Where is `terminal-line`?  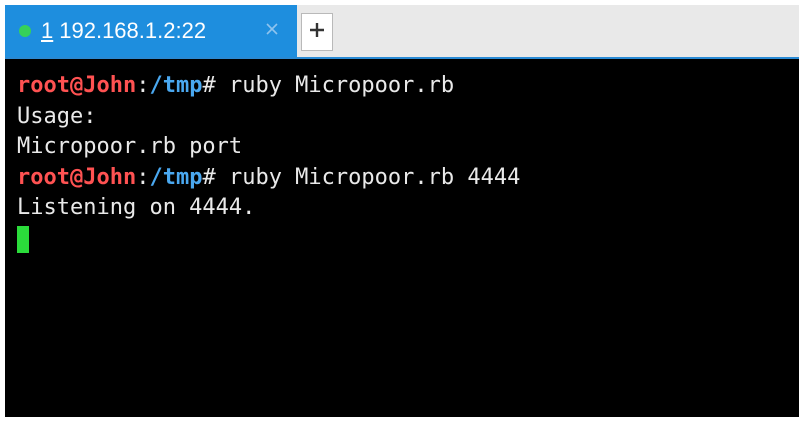
terminal-line is located at coordinates (403, 239).